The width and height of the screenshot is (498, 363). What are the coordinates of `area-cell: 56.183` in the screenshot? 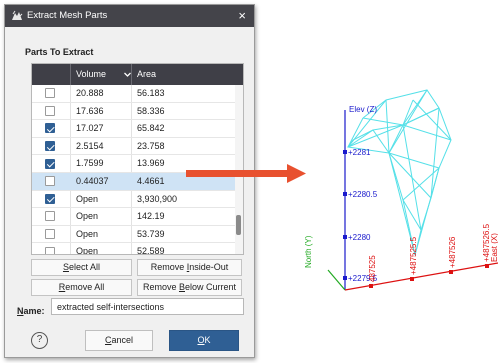 It's located at (151, 93).